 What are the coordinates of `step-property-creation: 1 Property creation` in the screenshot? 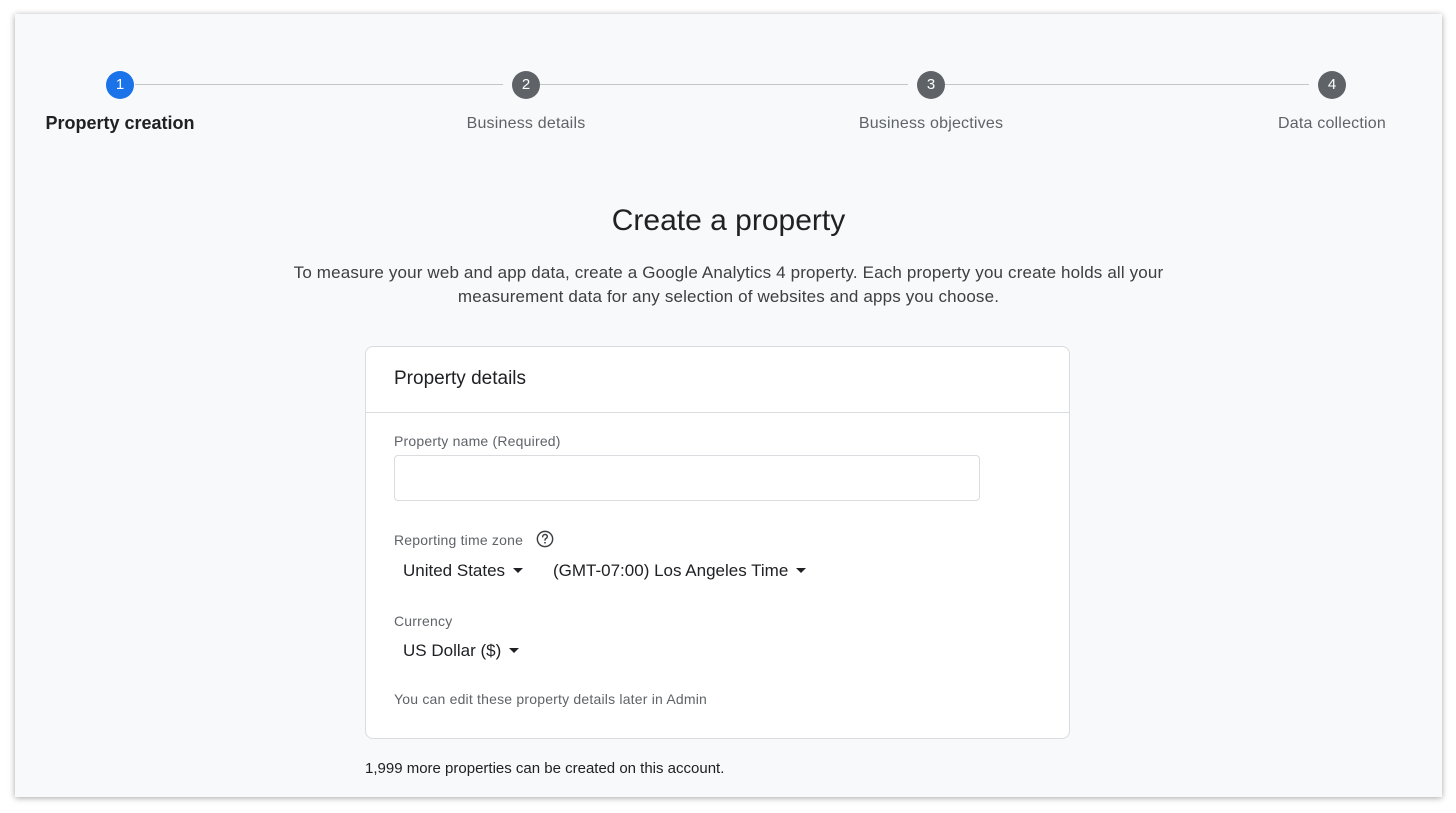 It's located at (132, 102).